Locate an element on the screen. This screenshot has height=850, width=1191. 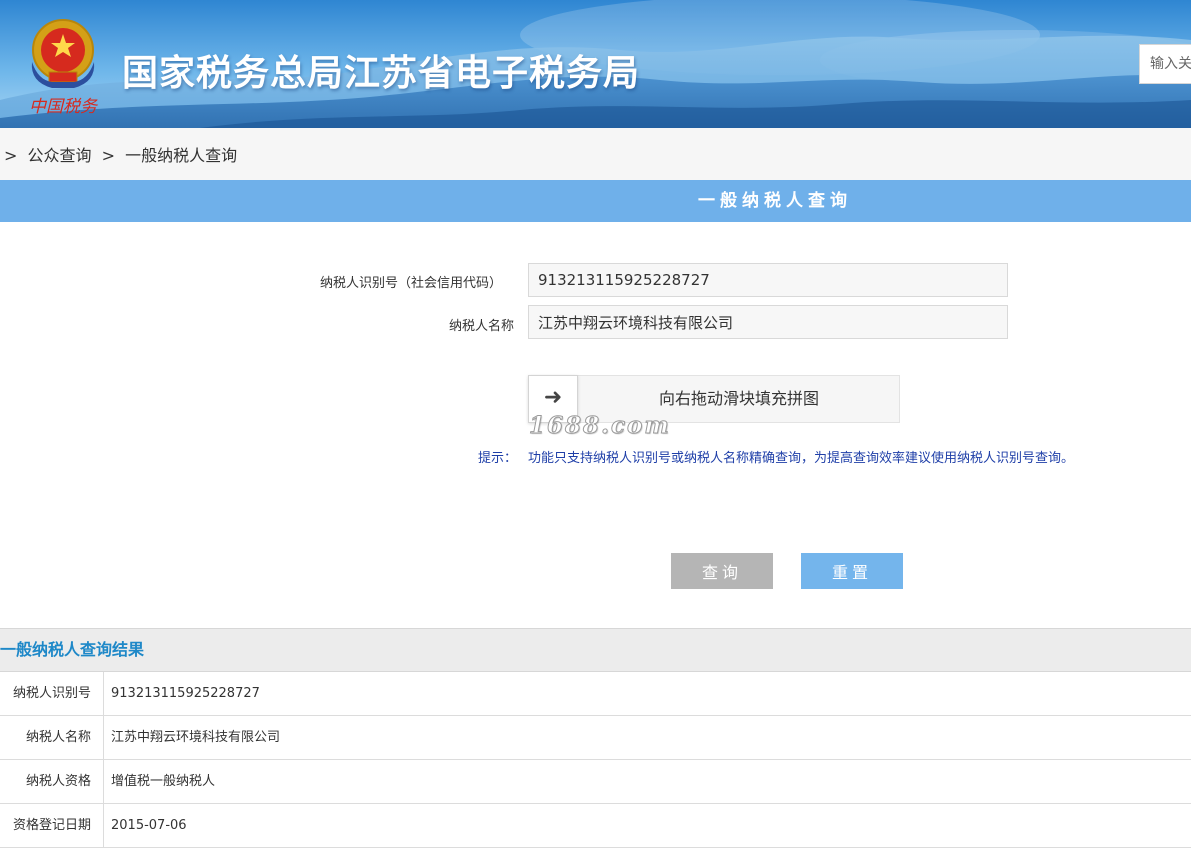
breadcrumb-public-query: 公众查询 is located at coordinates (60, 155).